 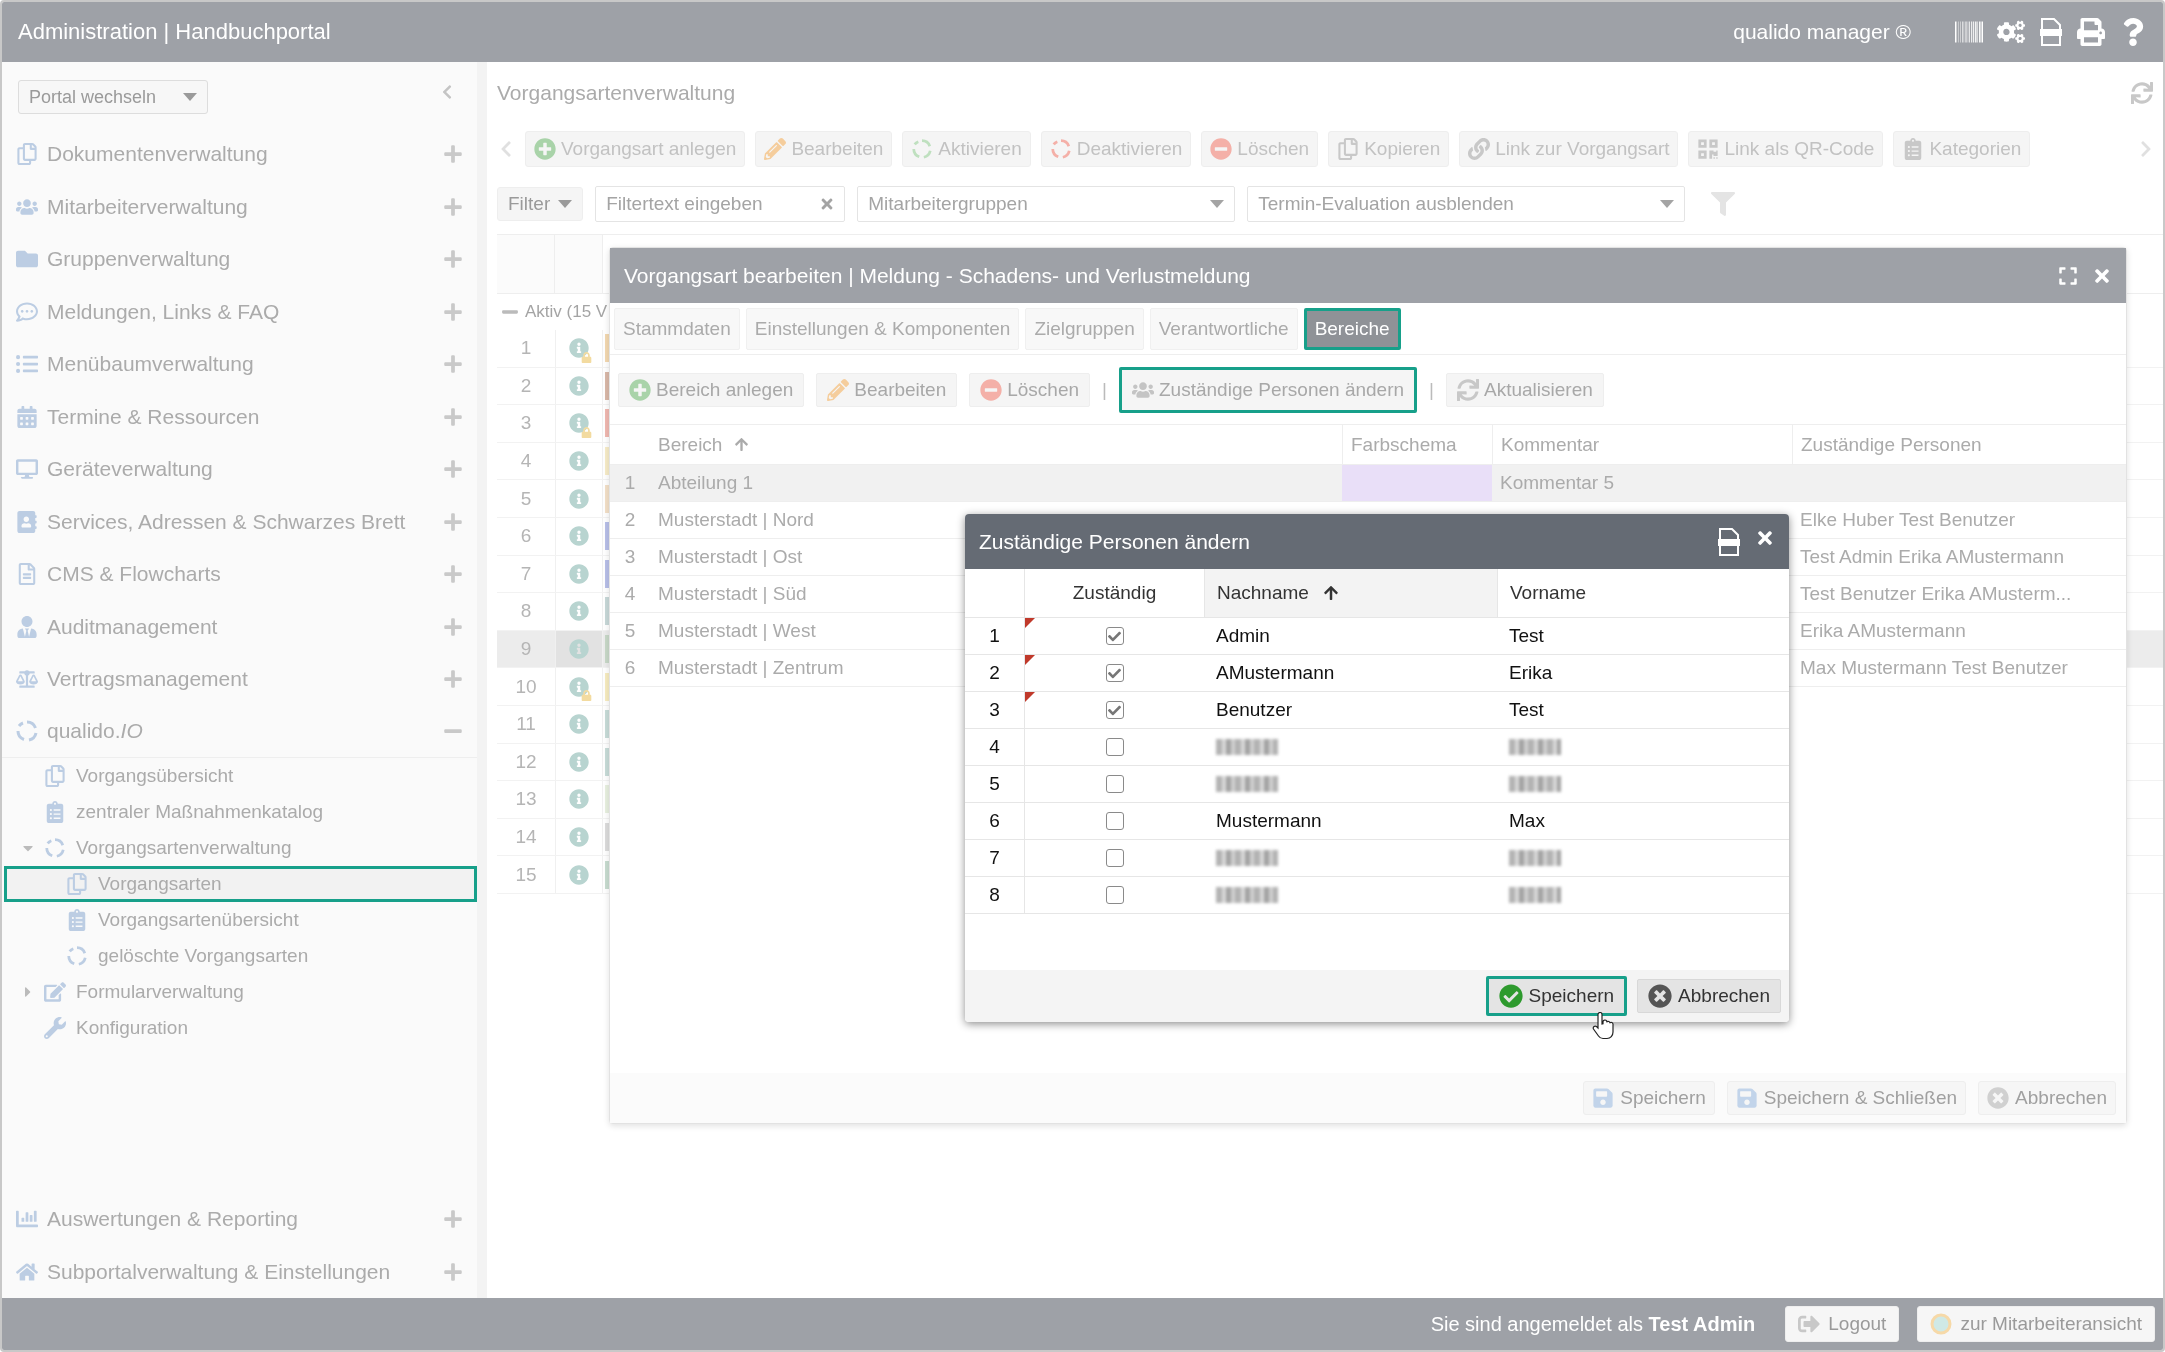 What do you see at coordinates (245, 731) in the screenshot?
I see `section-title: qualido.IO` at bounding box center [245, 731].